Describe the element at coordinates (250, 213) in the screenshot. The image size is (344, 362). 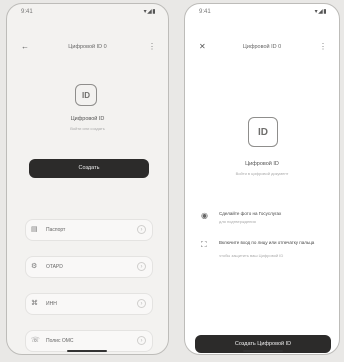
I see `step-title: Сделайте фото на Госуслугах` at that location.